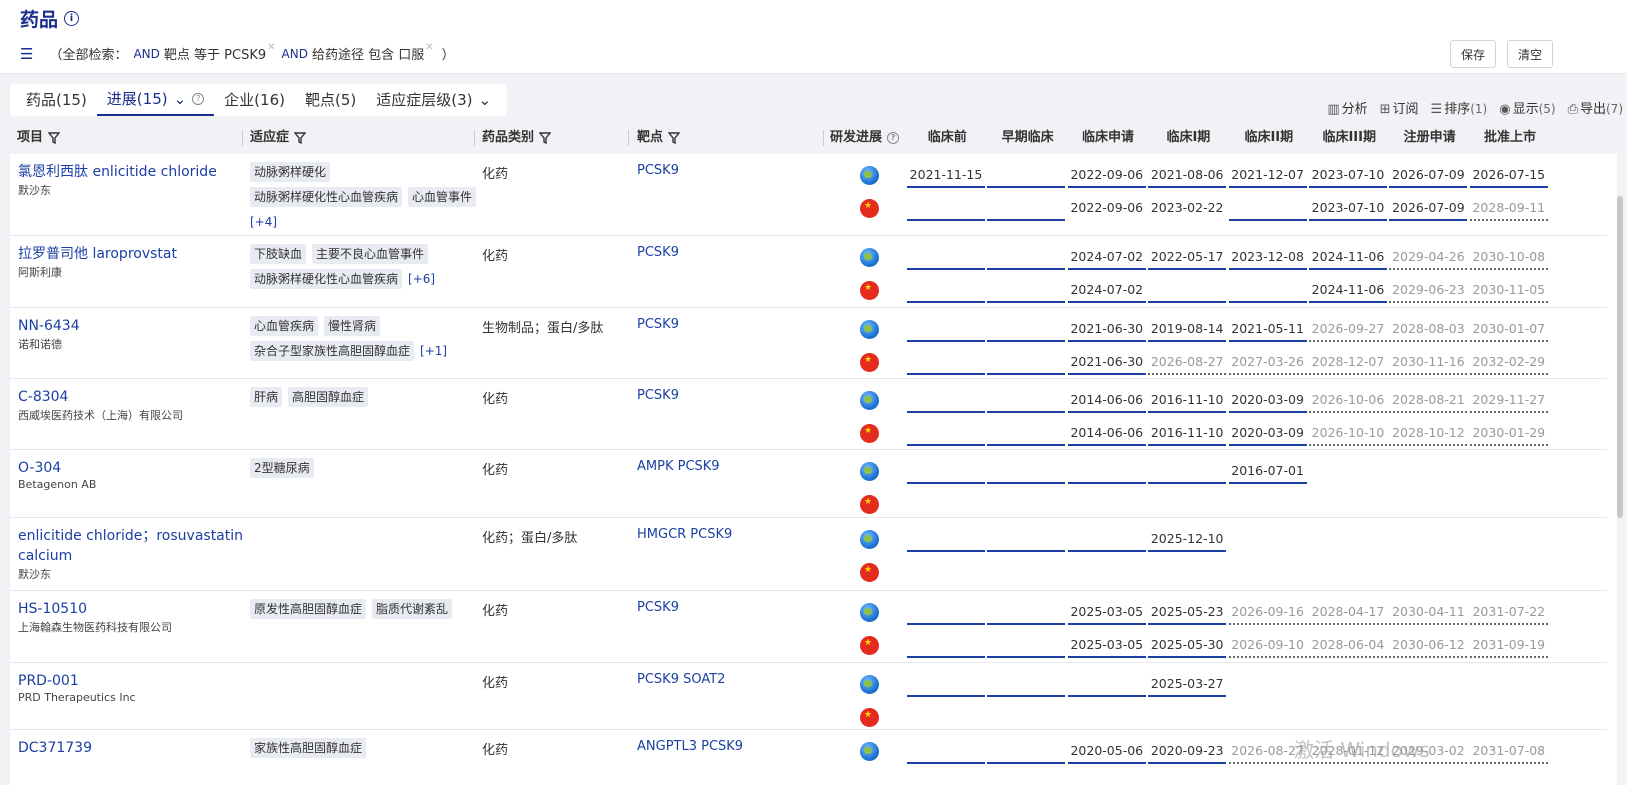  What do you see at coordinates (72, 18) in the screenshot?
I see `info-icon: i` at bounding box center [72, 18].